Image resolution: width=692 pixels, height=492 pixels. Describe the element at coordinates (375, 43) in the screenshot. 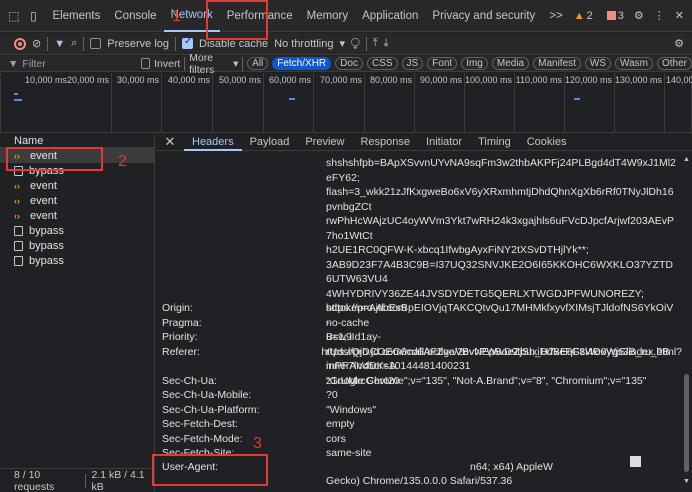

I see `import-har-icon: ⤒` at that location.